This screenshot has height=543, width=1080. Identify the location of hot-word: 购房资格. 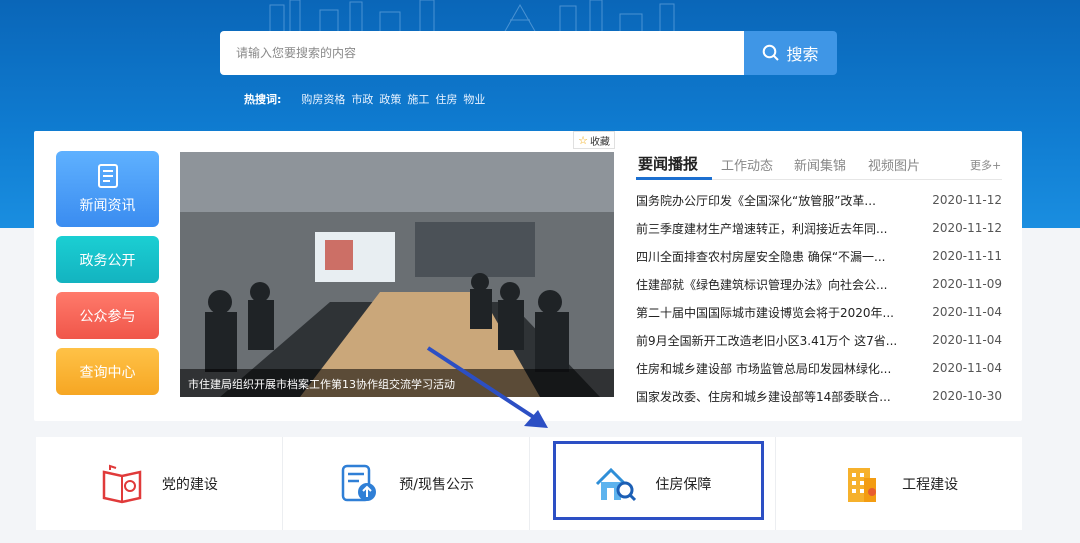
(323, 99).